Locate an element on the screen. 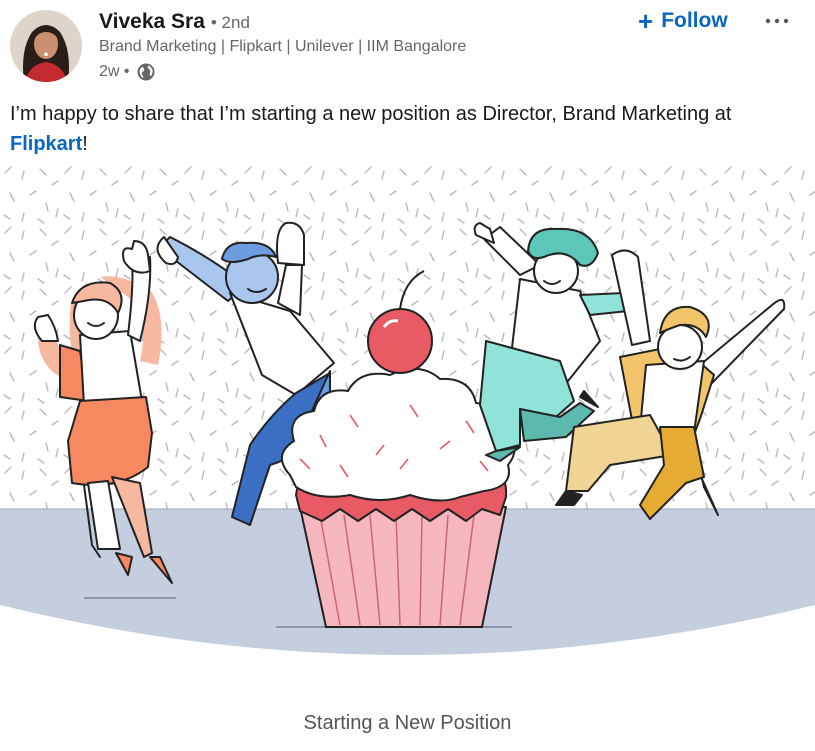 Image resolution: width=815 pixels, height=751 pixels. actor-name: Viveka Sra is located at coordinates (152, 22).